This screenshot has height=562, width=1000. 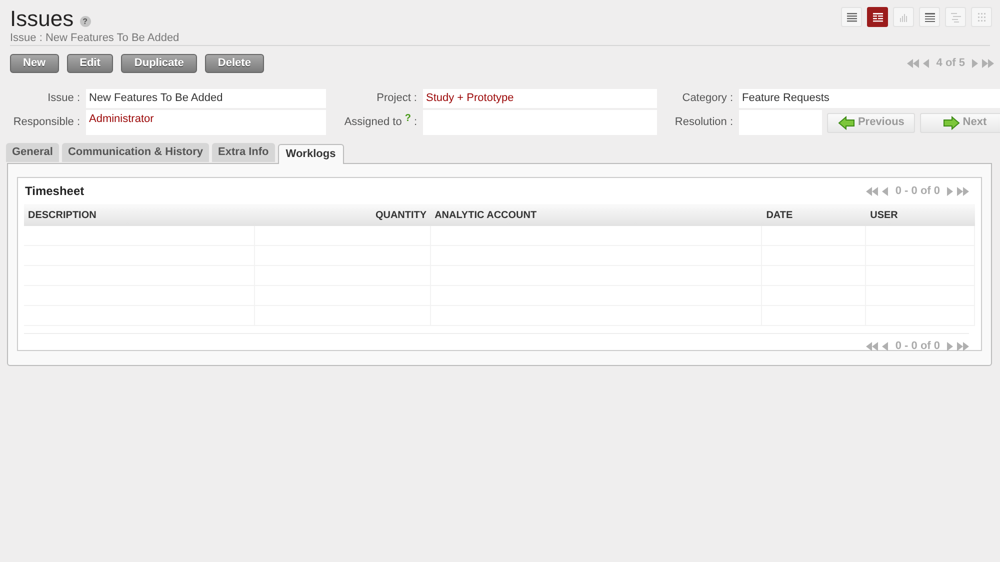 What do you see at coordinates (373, 122) in the screenshot?
I see `field-label: Assigned to` at bounding box center [373, 122].